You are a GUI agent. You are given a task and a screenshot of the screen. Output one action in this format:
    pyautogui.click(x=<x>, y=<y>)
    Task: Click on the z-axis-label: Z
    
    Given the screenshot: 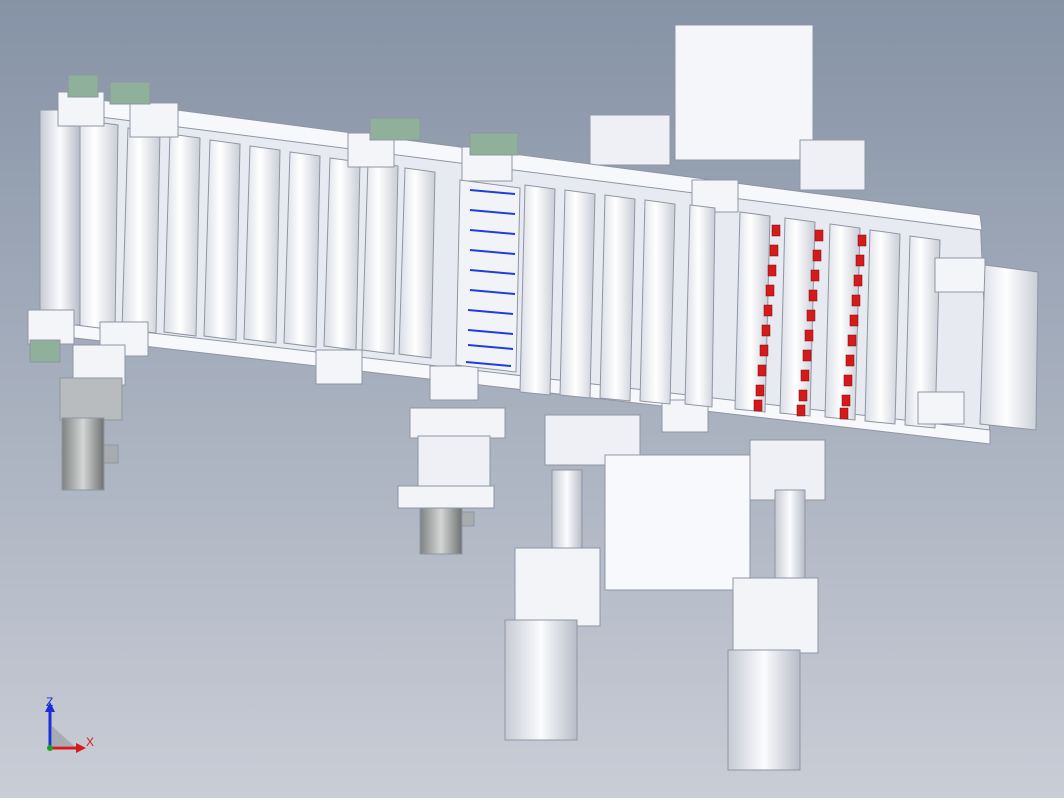 What is the action you would take?
    pyautogui.click(x=49, y=702)
    